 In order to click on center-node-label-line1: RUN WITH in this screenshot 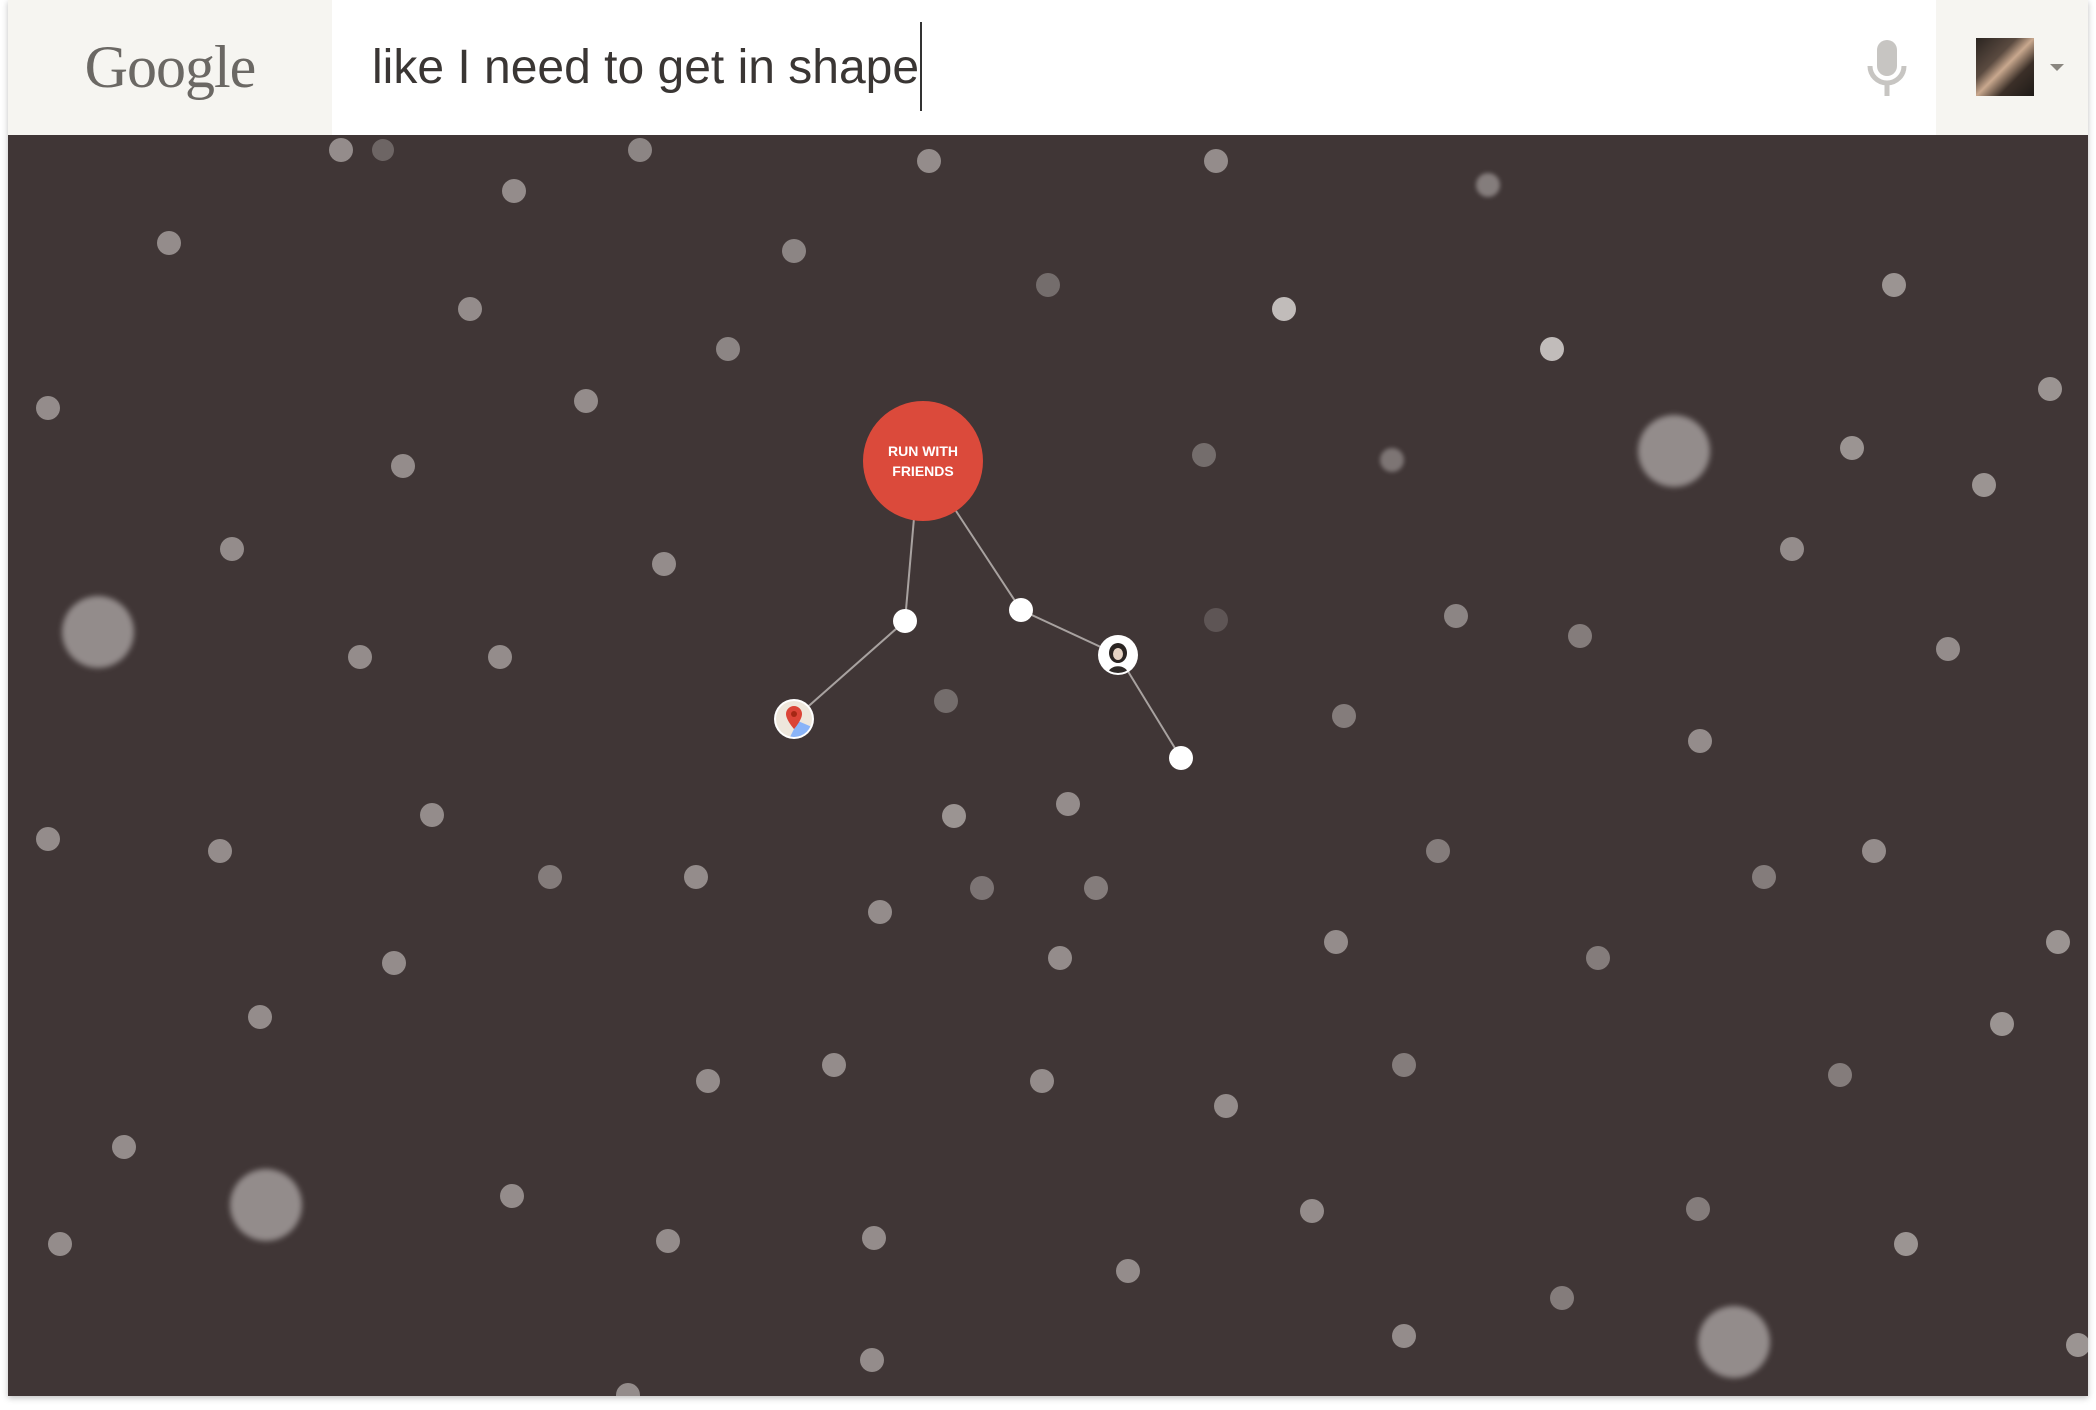, I will do `click(923, 451)`.